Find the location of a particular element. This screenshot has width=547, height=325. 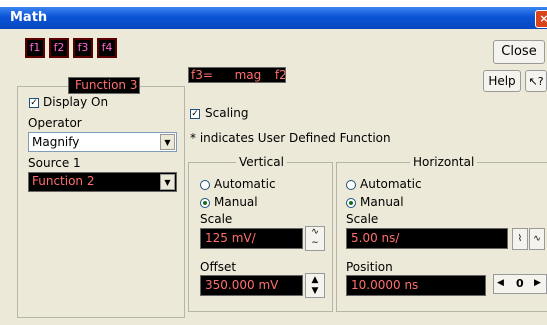

scaling-checkbox: ✓ is located at coordinates (195, 114).